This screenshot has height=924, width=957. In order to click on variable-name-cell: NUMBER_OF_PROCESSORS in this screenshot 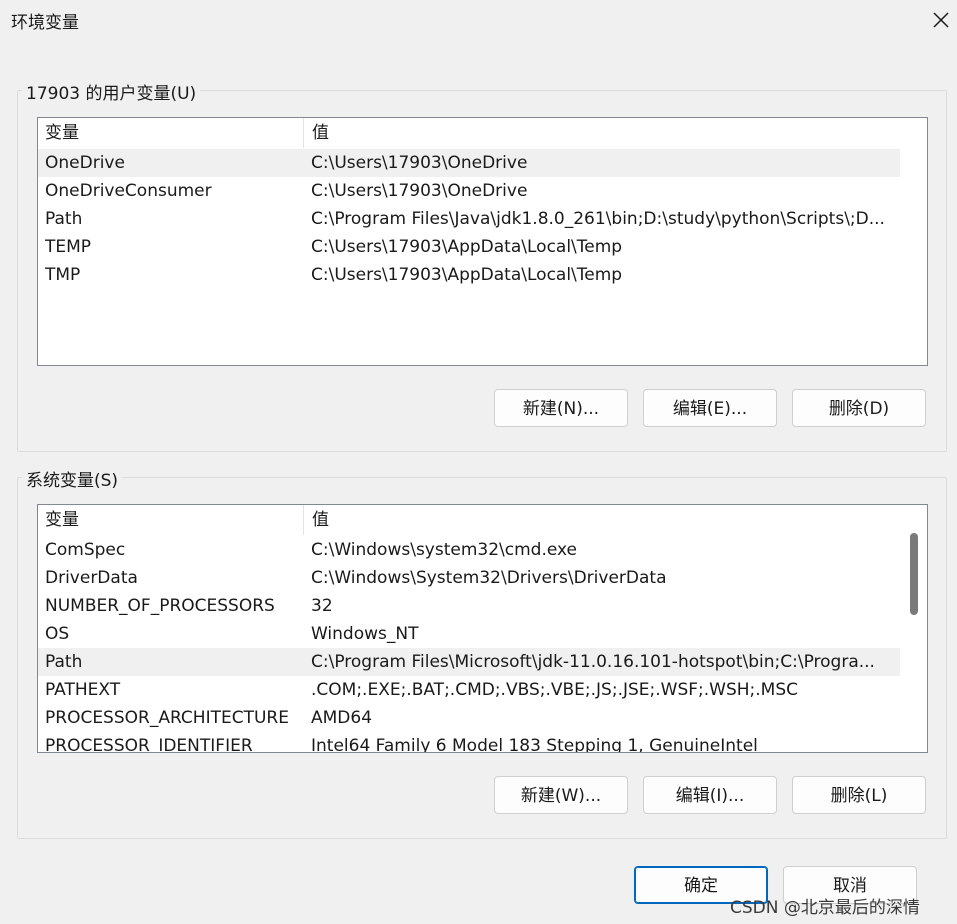, I will do `click(160, 606)`.